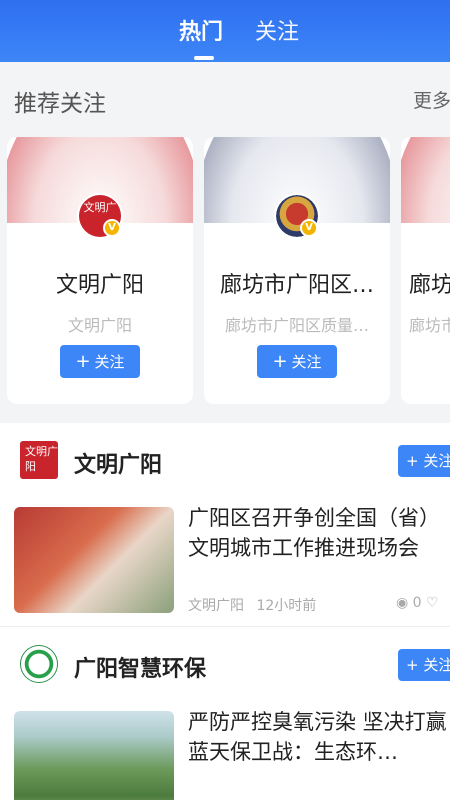 Image resolution: width=450 pixels, height=800 pixels. I want to click on article-meta: 文明广阳 12小时前, so click(256, 605).